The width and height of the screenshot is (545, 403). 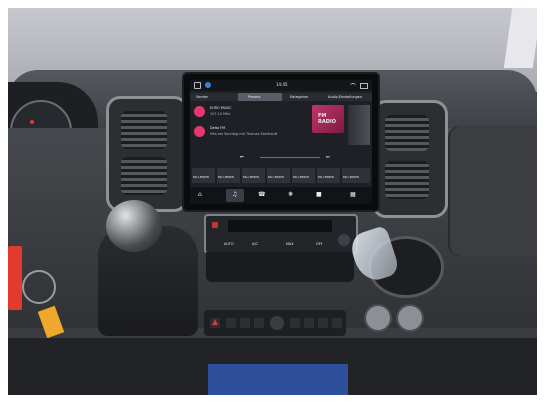 I want to click on phone-icon: ☎, so click(x=261, y=195).